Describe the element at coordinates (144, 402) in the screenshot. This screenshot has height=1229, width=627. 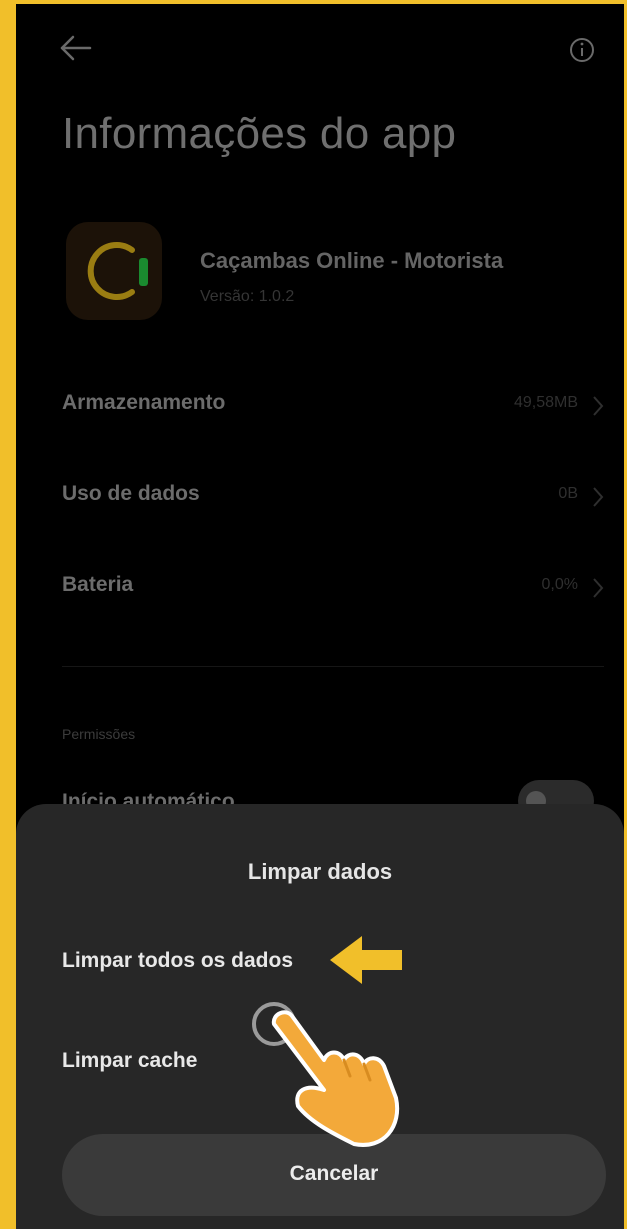
I see `storage-label: Armazenamento` at that location.